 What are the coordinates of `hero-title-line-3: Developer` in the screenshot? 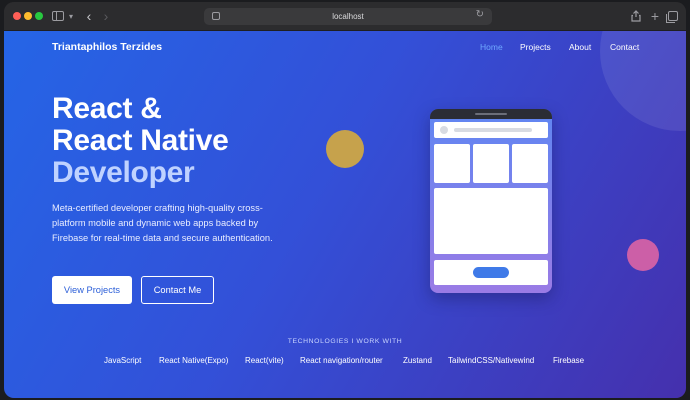 It's located at (123, 172).